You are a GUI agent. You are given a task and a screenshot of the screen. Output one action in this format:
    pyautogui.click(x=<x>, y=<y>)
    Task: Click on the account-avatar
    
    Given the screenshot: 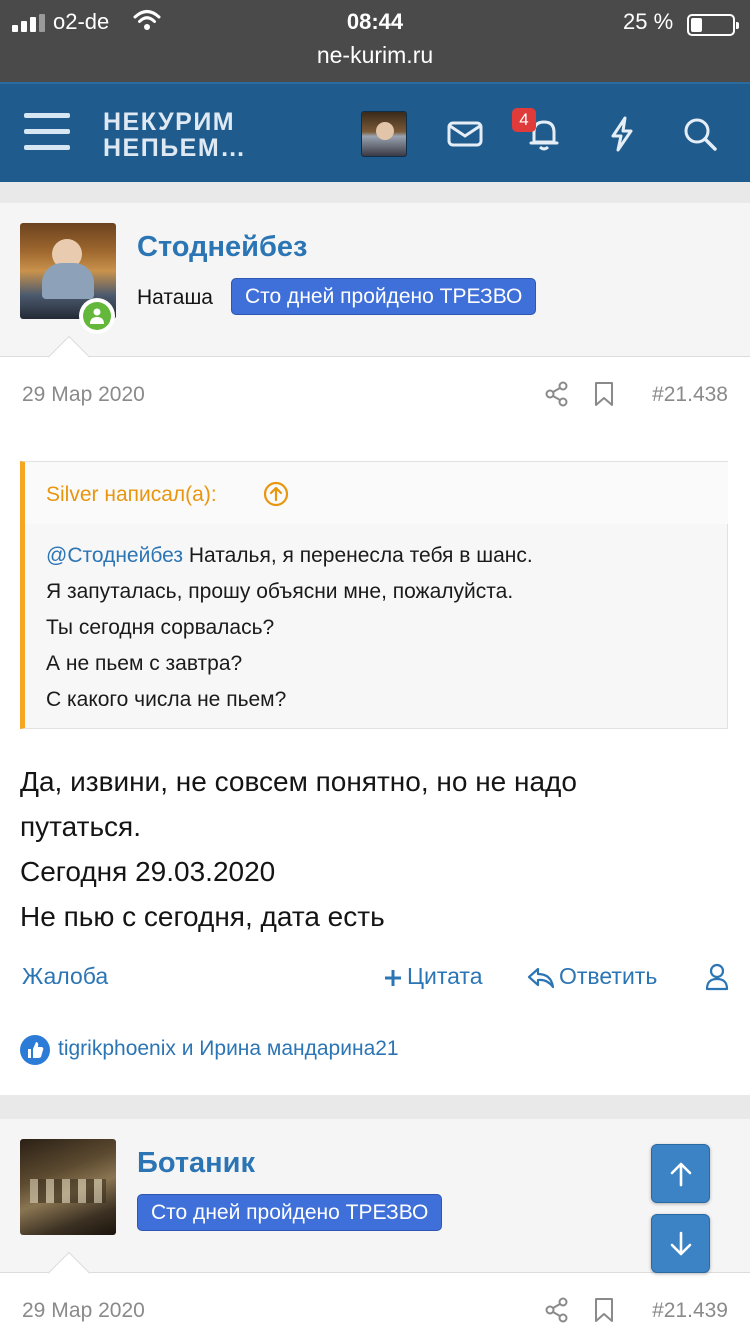 What is the action you would take?
    pyautogui.click(x=384, y=134)
    